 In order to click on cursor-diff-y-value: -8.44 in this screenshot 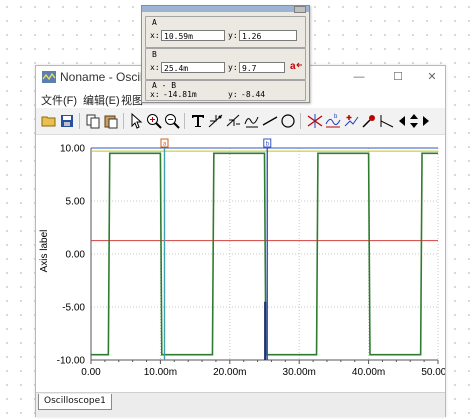, I will do `click(253, 94)`.